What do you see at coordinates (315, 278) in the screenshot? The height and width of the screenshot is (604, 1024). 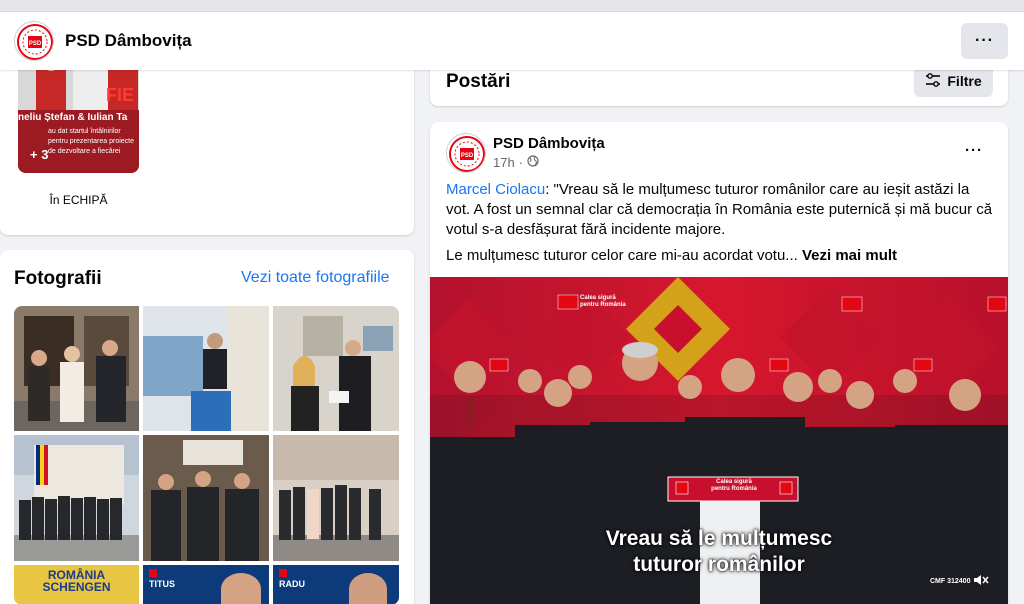 I see `see-all-photos-link: Vezi toate fotografiile` at bounding box center [315, 278].